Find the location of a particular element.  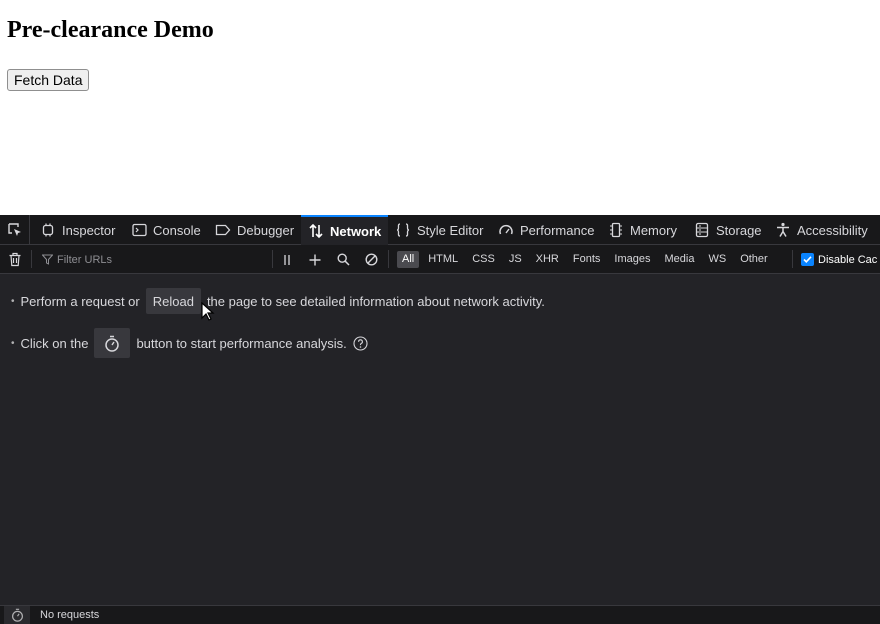

tab-label: Memory is located at coordinates (653, 230).